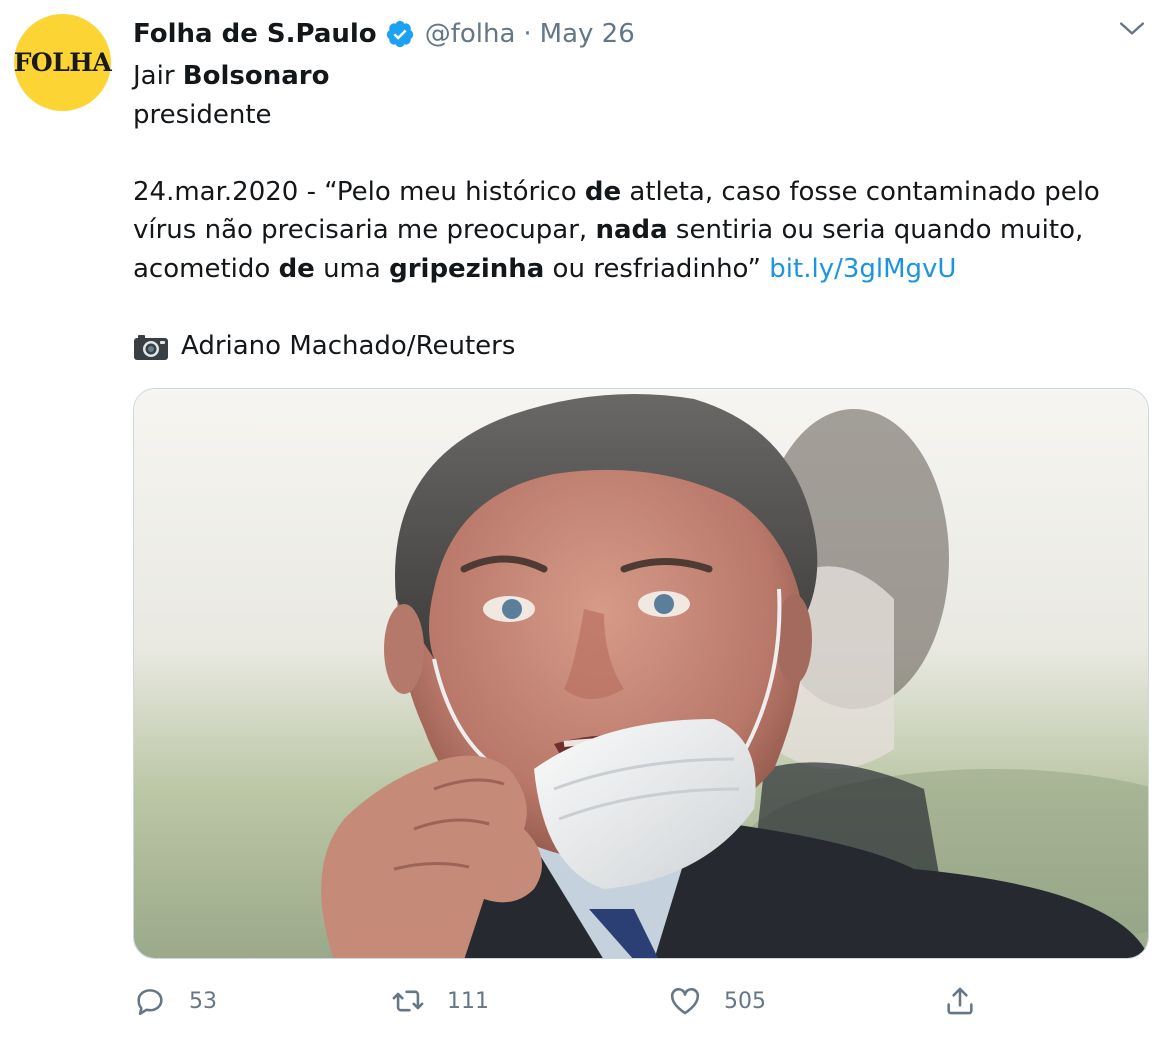  I want to click on avatar-logo-text: FOLHA, so click(62, 62).